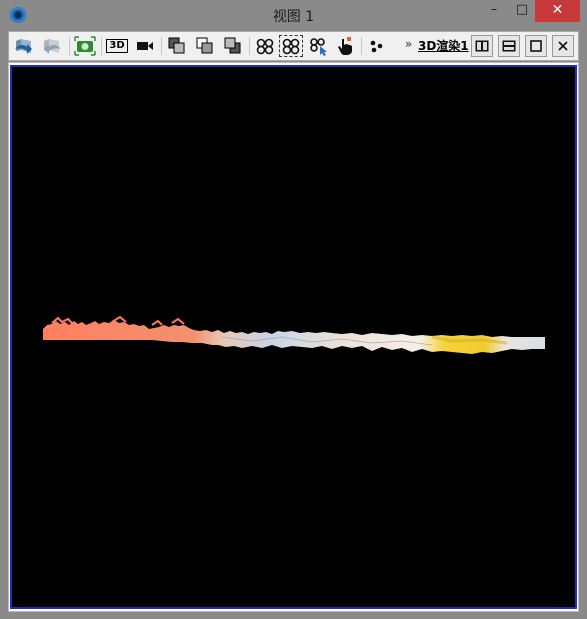  Describe the element at coordinates (294, 334) in the screenshot. I see `terrain-render` at that location.